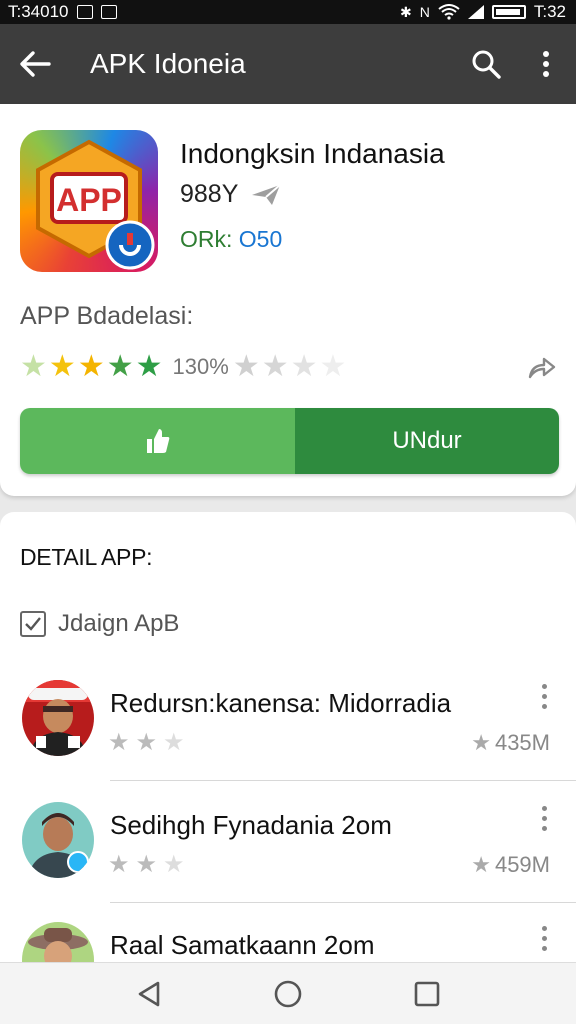  What do you see at coordinates (281, 703) in the screenshot?
I see `list-item-title: Redursn:kanensa: Midorradia` at bounding box center [281, 703].